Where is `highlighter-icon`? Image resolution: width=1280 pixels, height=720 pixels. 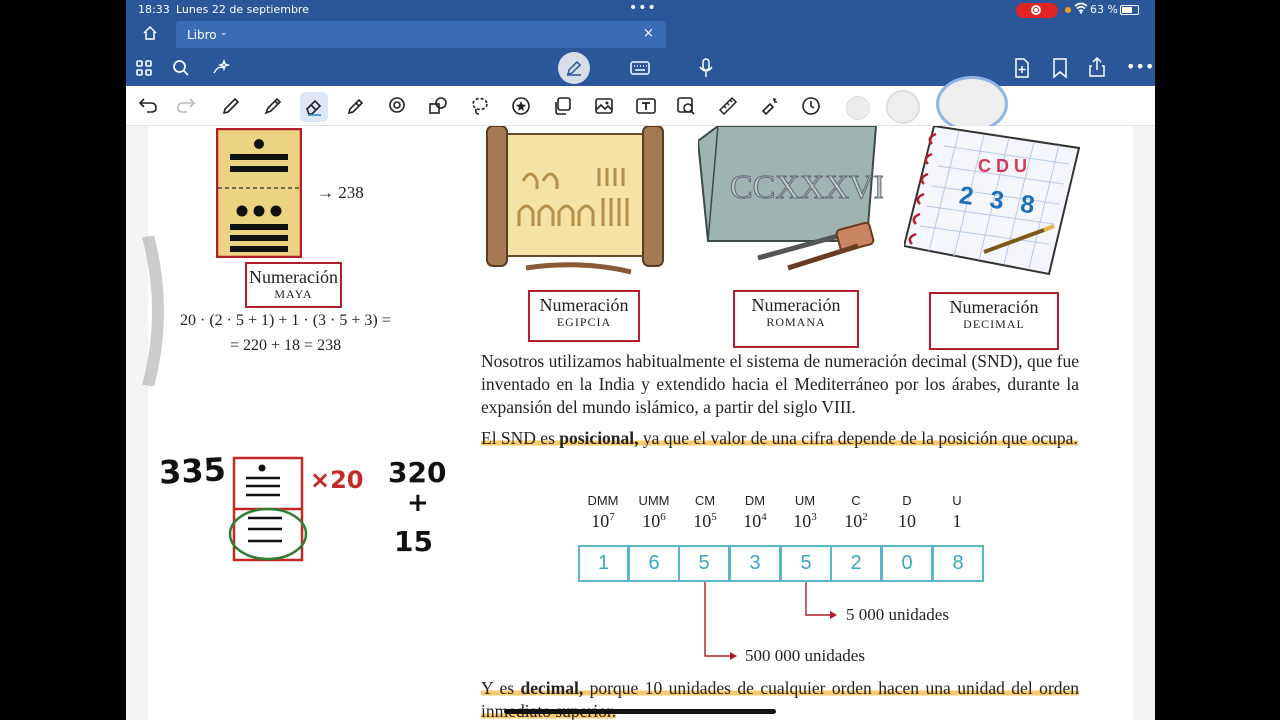
highlighter-icon is located at coordinates (356, 108).